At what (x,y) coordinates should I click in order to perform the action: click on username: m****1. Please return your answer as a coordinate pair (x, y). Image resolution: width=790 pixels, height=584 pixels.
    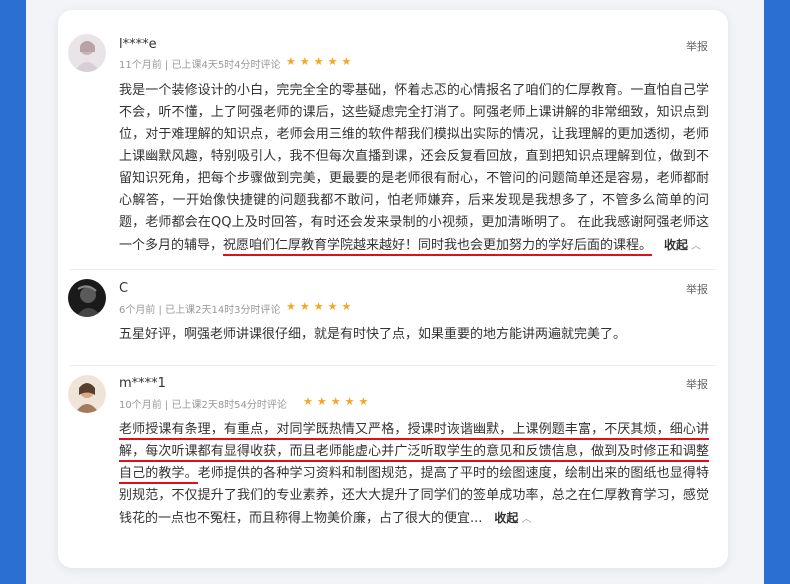
    Looking at the image, I should click on (142, 383).